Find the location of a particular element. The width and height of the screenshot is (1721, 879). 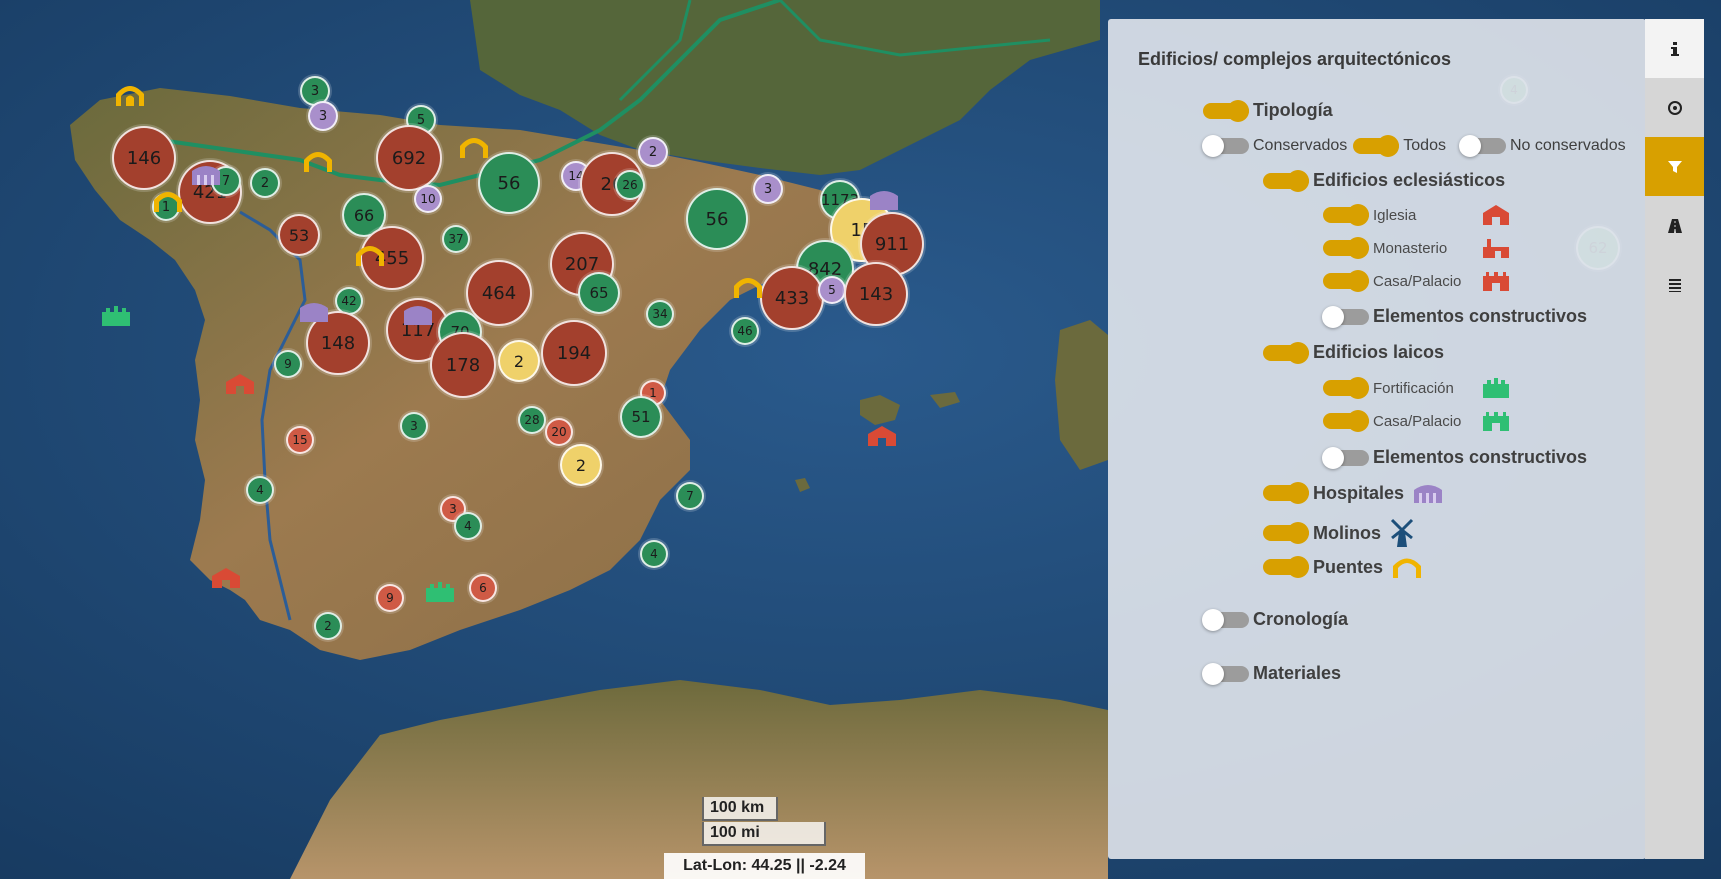

toggle-puentes is located at coordinates (1286, 567).